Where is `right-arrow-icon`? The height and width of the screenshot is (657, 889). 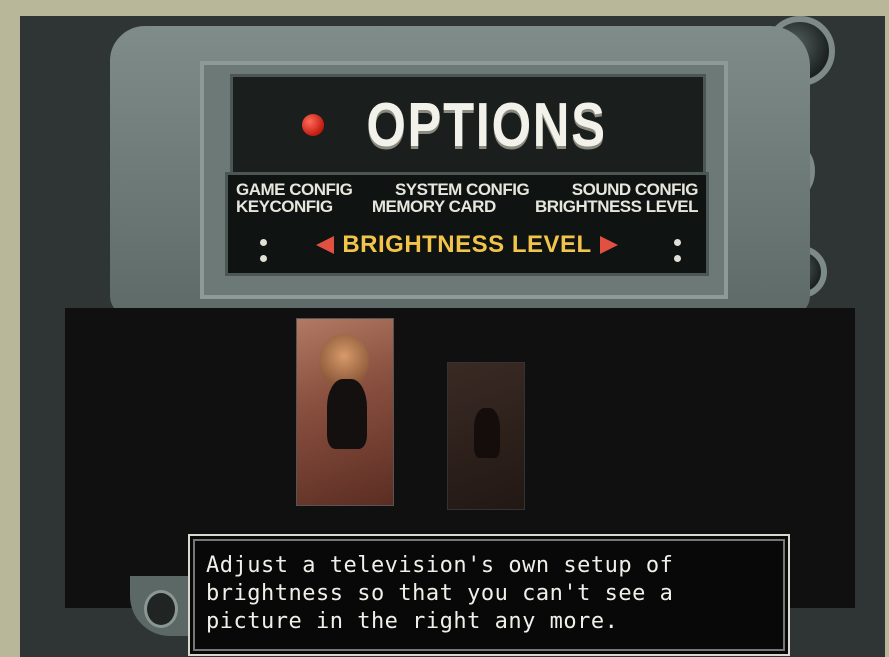
right-arrow-icon is located at coordinates (608, 245).